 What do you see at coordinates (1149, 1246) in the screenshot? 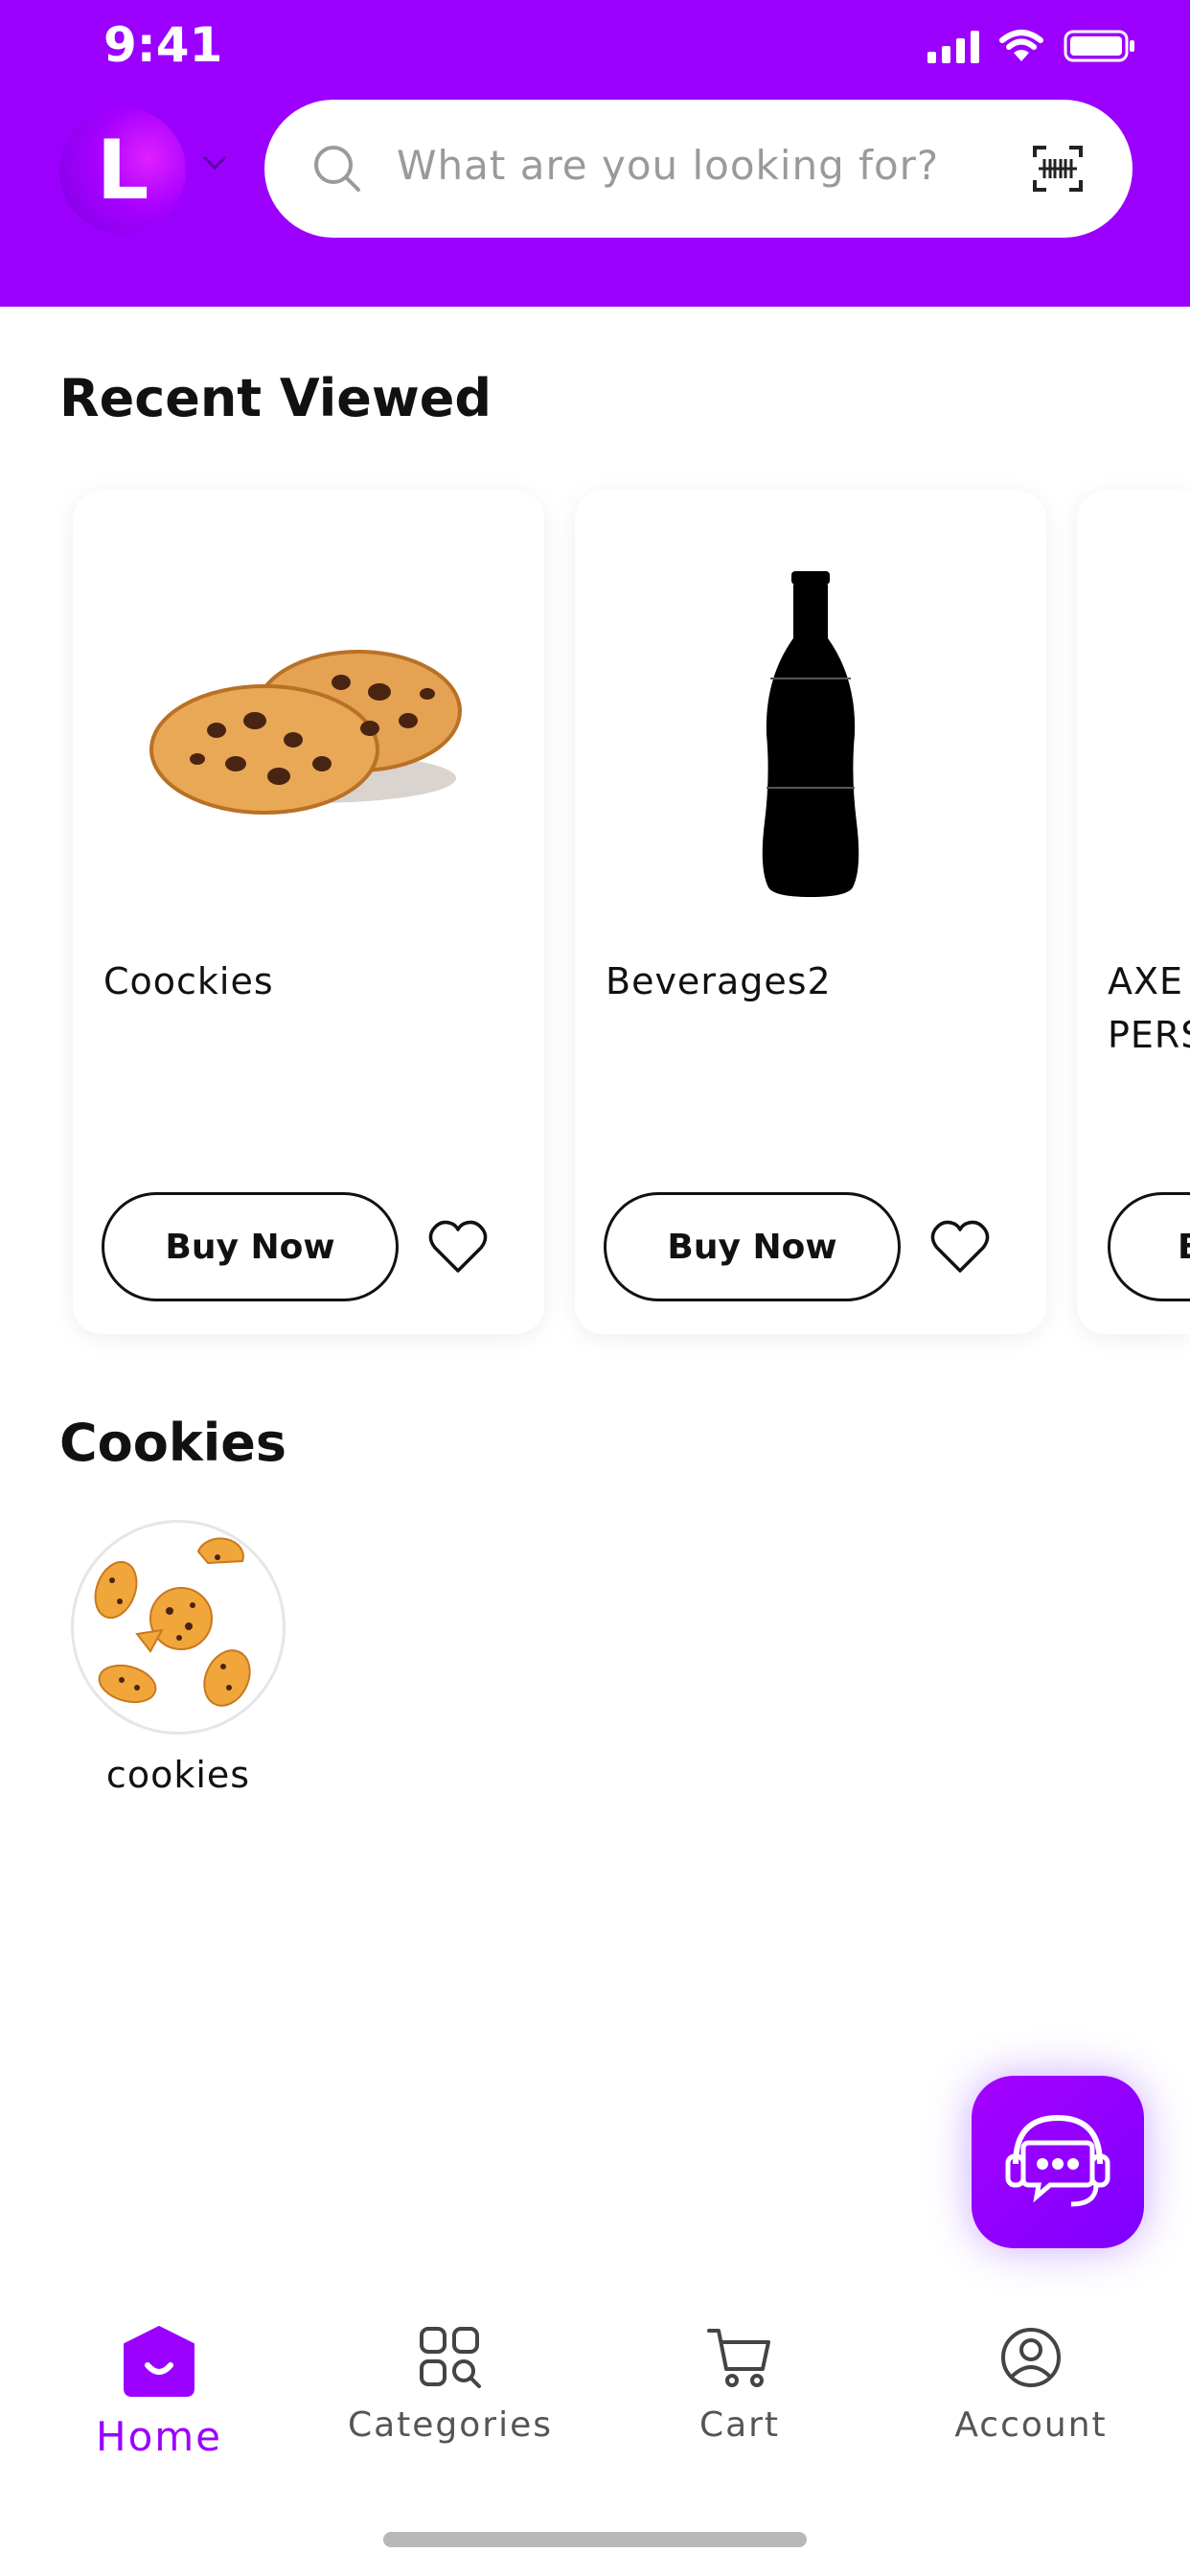
I see `buy-now-button: B` at bounding box center [1149, 1246].